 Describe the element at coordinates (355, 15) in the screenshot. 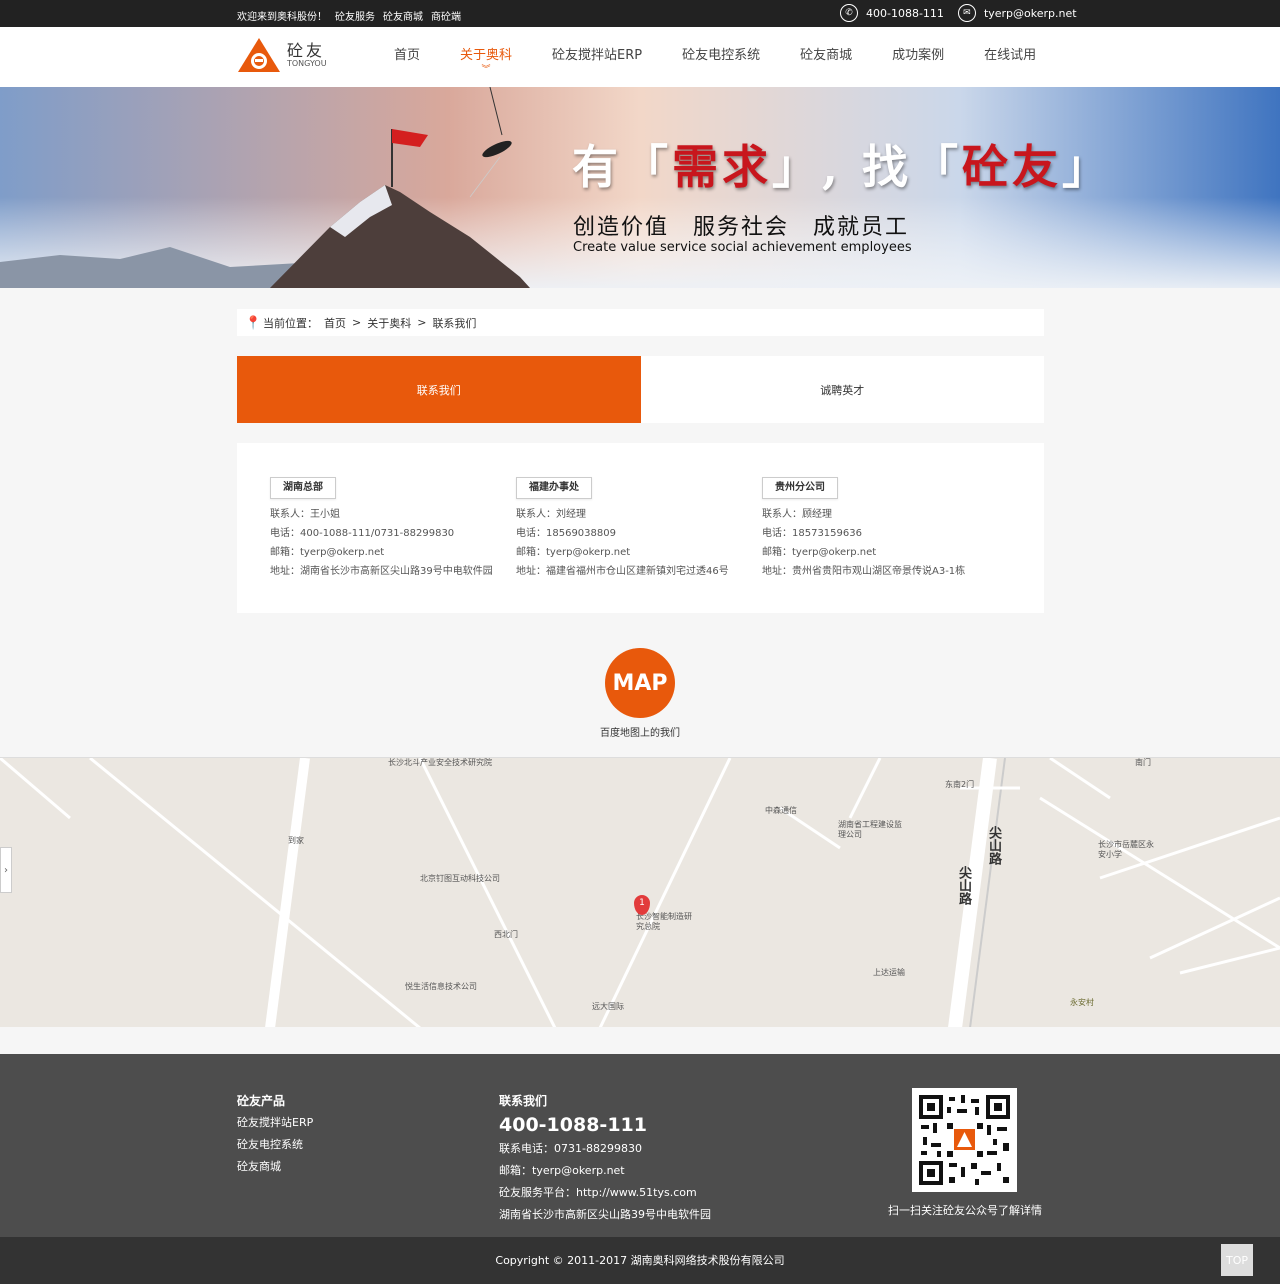

I see `top-link-service: 砼友服务` at that location.